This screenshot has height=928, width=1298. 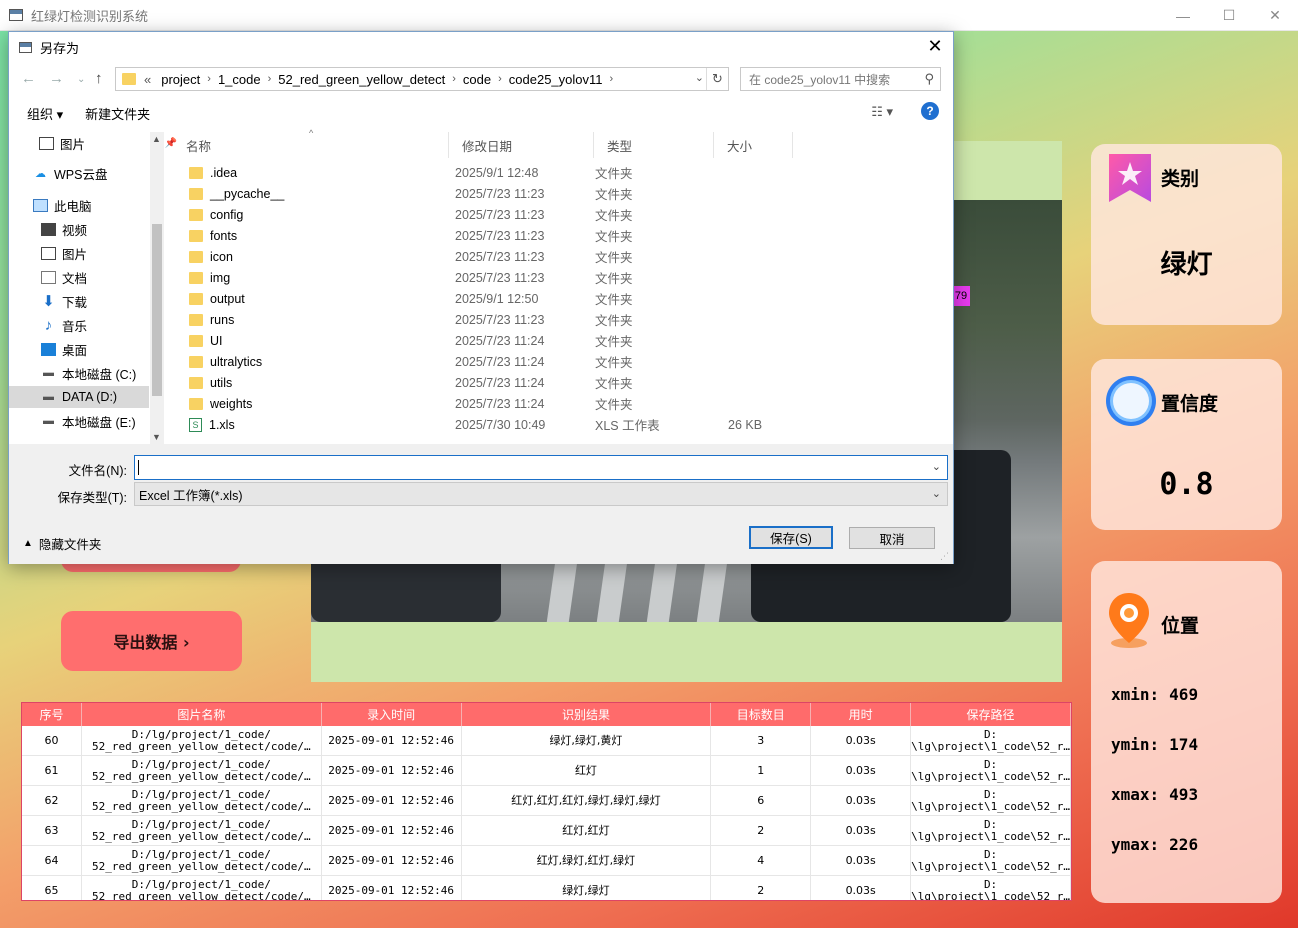 What do you see at coordinates (1275, 15) in the screenshot?
I see `close-icon: ✕` at bounding box center [1275, 15].